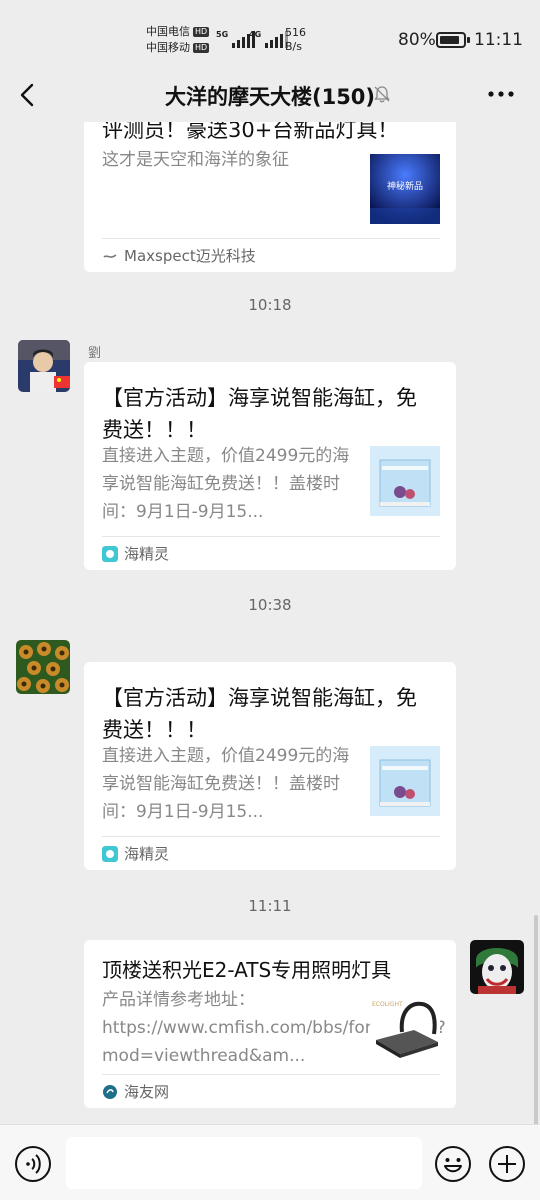 This screenshot has height=1200, width=540. Describe the element at coordinates (453, 40) in the screenshot. I see `battery-icon` at that location.